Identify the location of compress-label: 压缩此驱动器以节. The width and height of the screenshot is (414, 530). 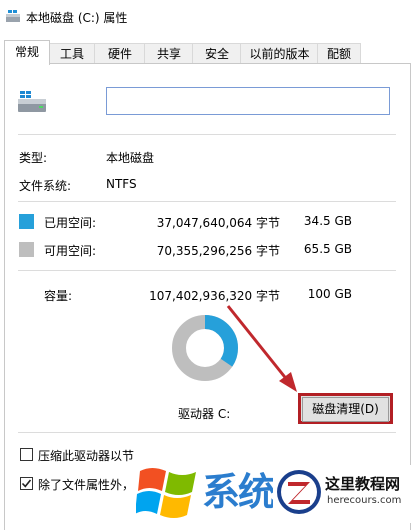
(86, 456).